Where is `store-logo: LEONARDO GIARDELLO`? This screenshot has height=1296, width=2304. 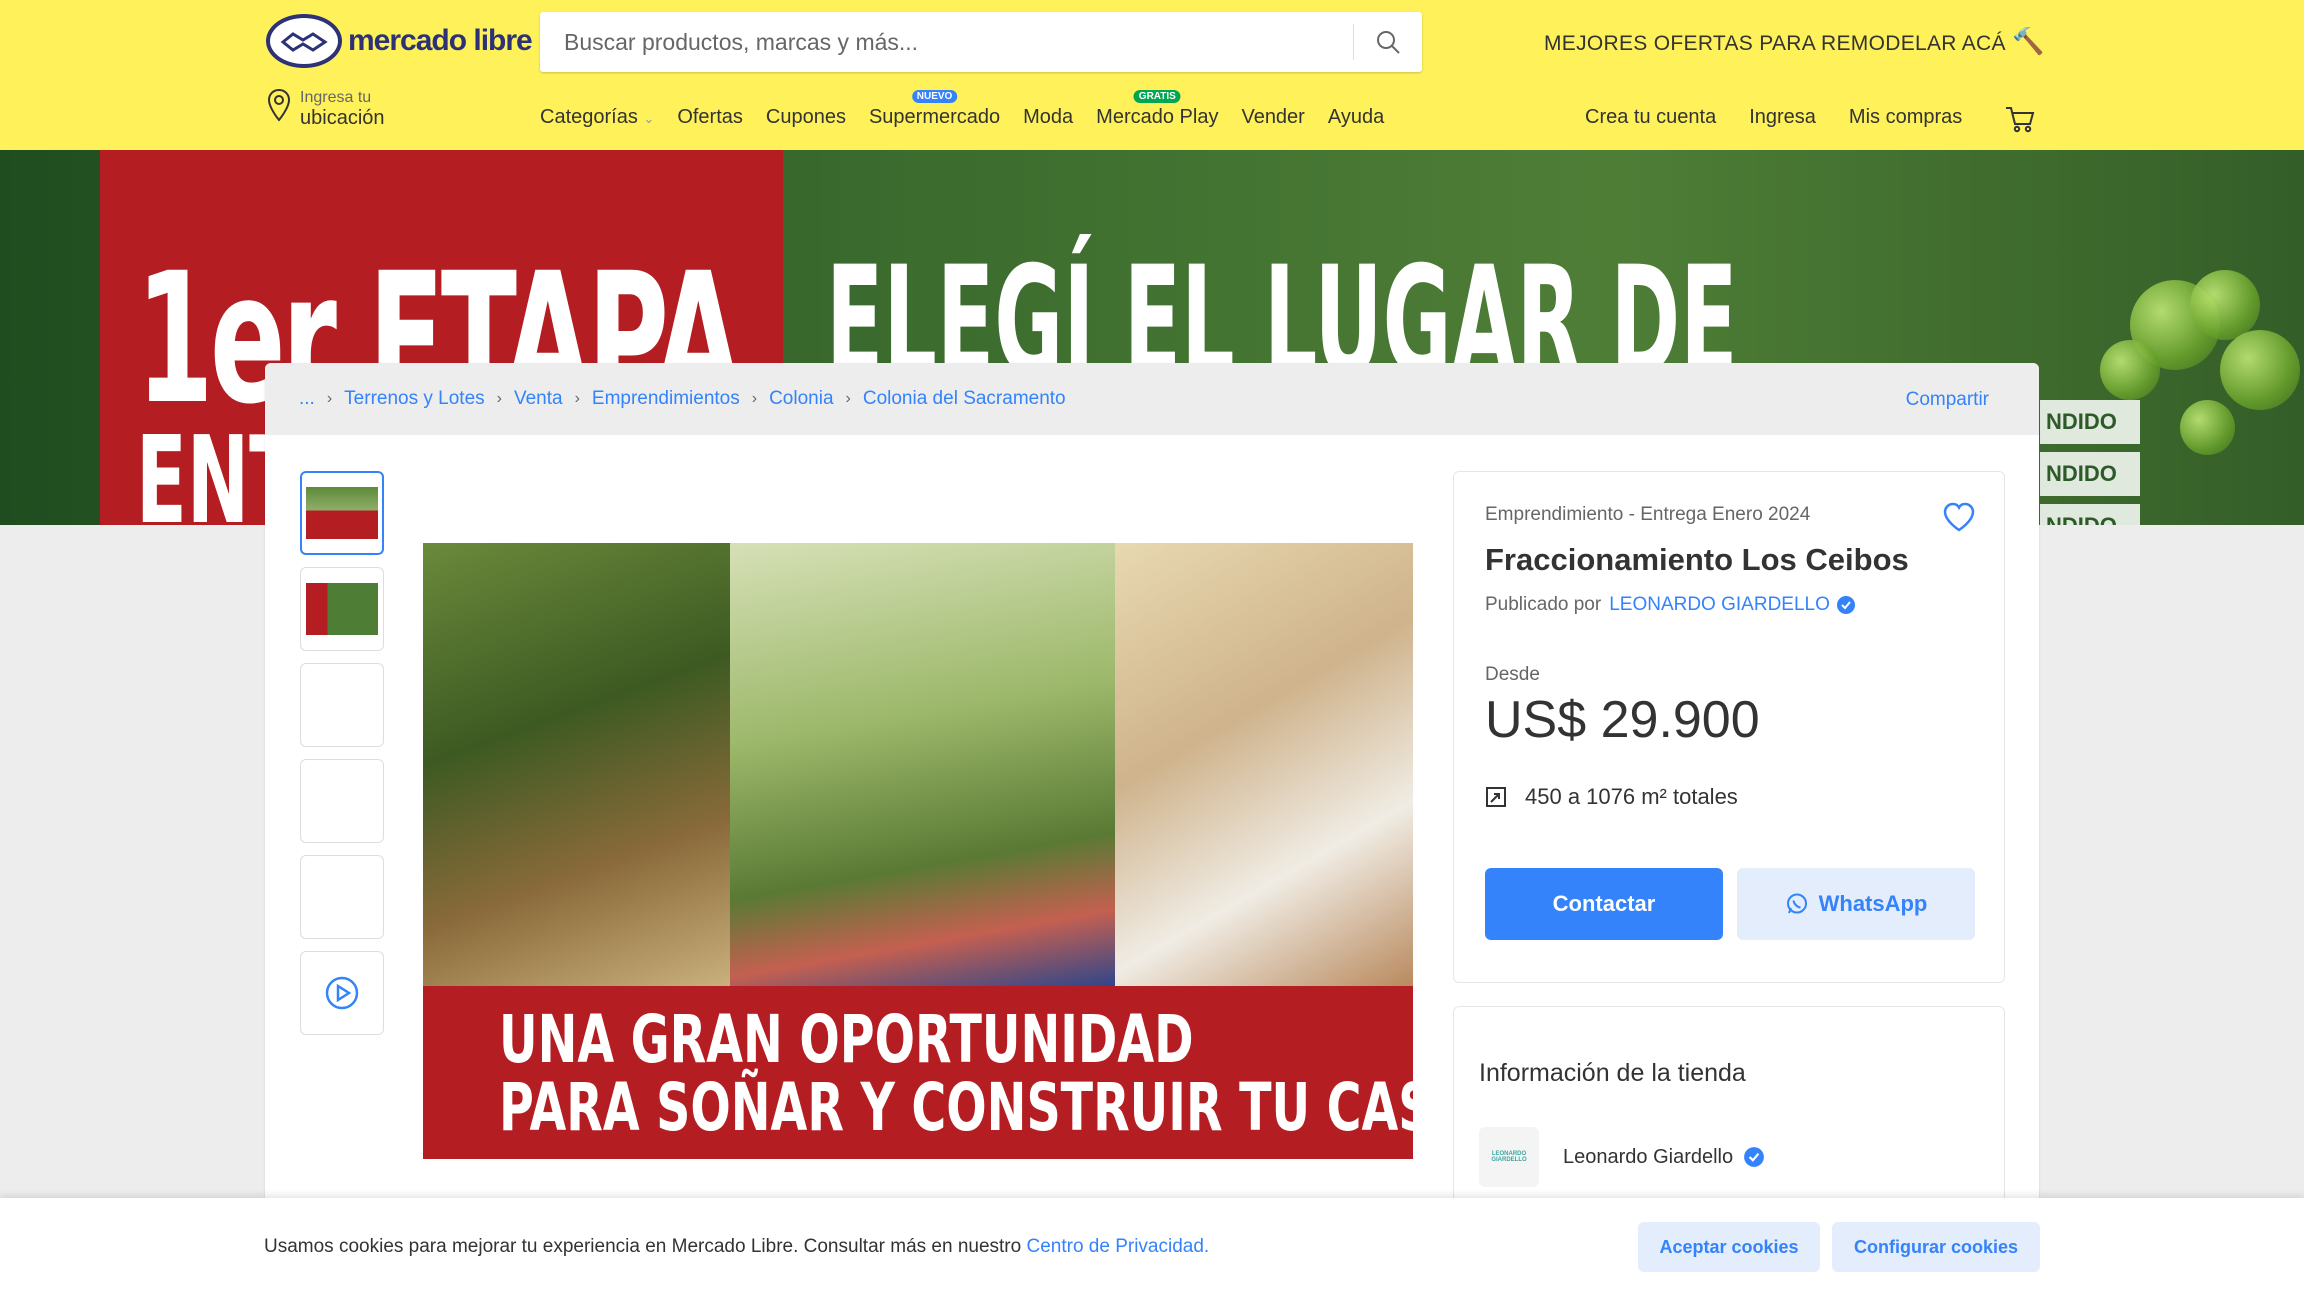
store-logo: LEONARDO GIARDELLO is located at coordinates (1509, 1157).